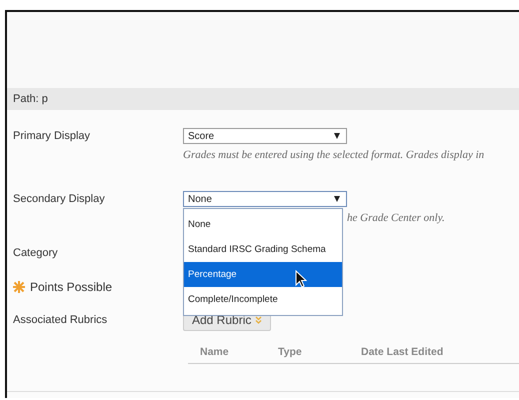 Image resolution: width=519 pixels, height=400 pixels. What do you see at coordinates (301, 279) in the screenshot?
I see `cursor-icon` at bounding box center [301, 279].